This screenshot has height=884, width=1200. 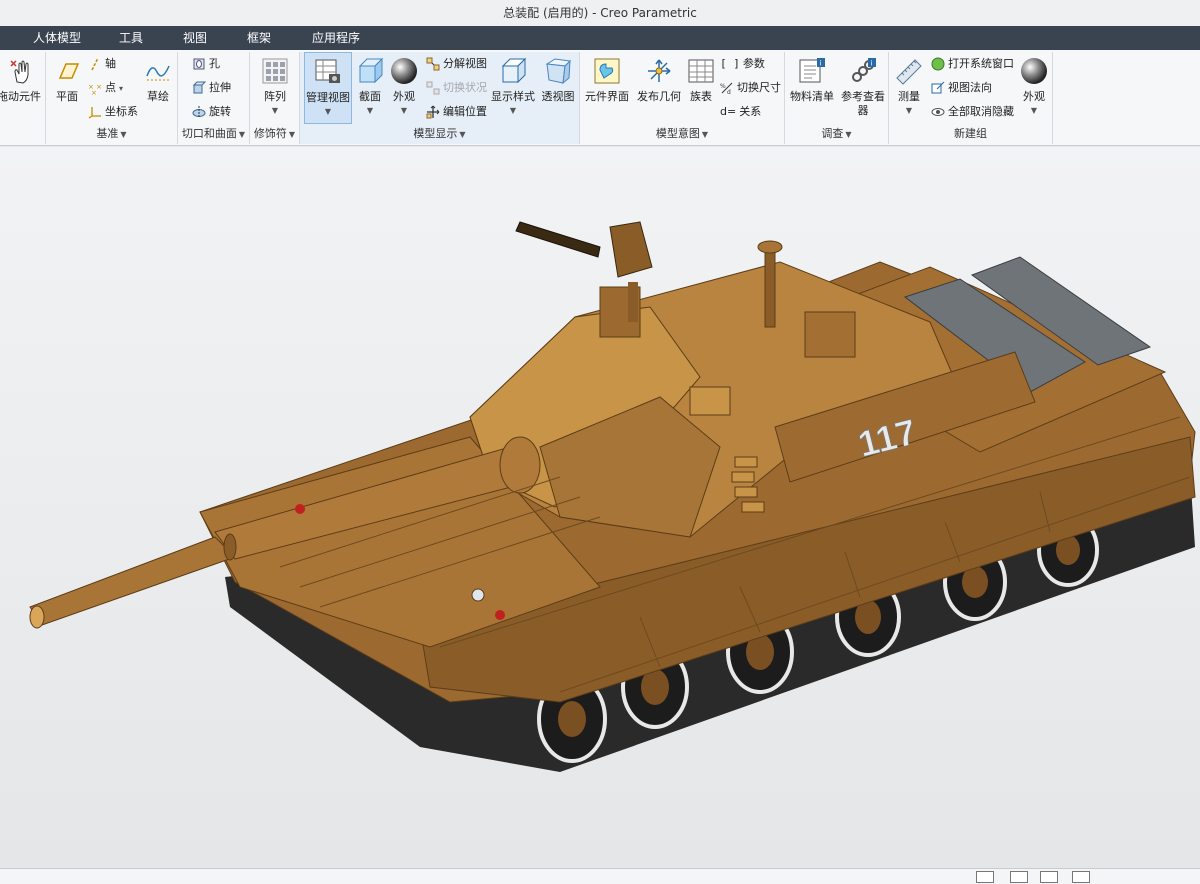 I want to click on axis-button: 轴, so click(x=102, y=64).